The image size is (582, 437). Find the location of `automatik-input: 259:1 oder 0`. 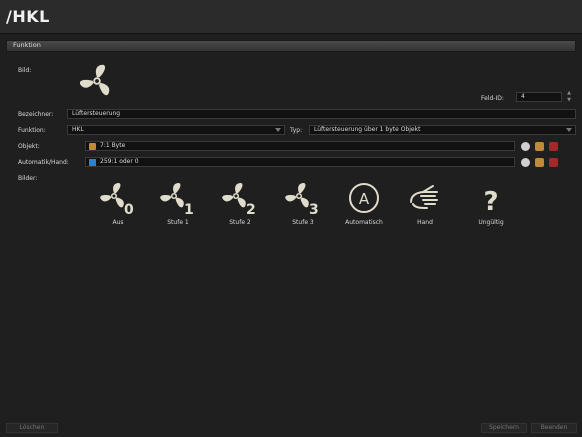

automatik-input: 259:1 oder 0 is located at coordinates (300, 162).